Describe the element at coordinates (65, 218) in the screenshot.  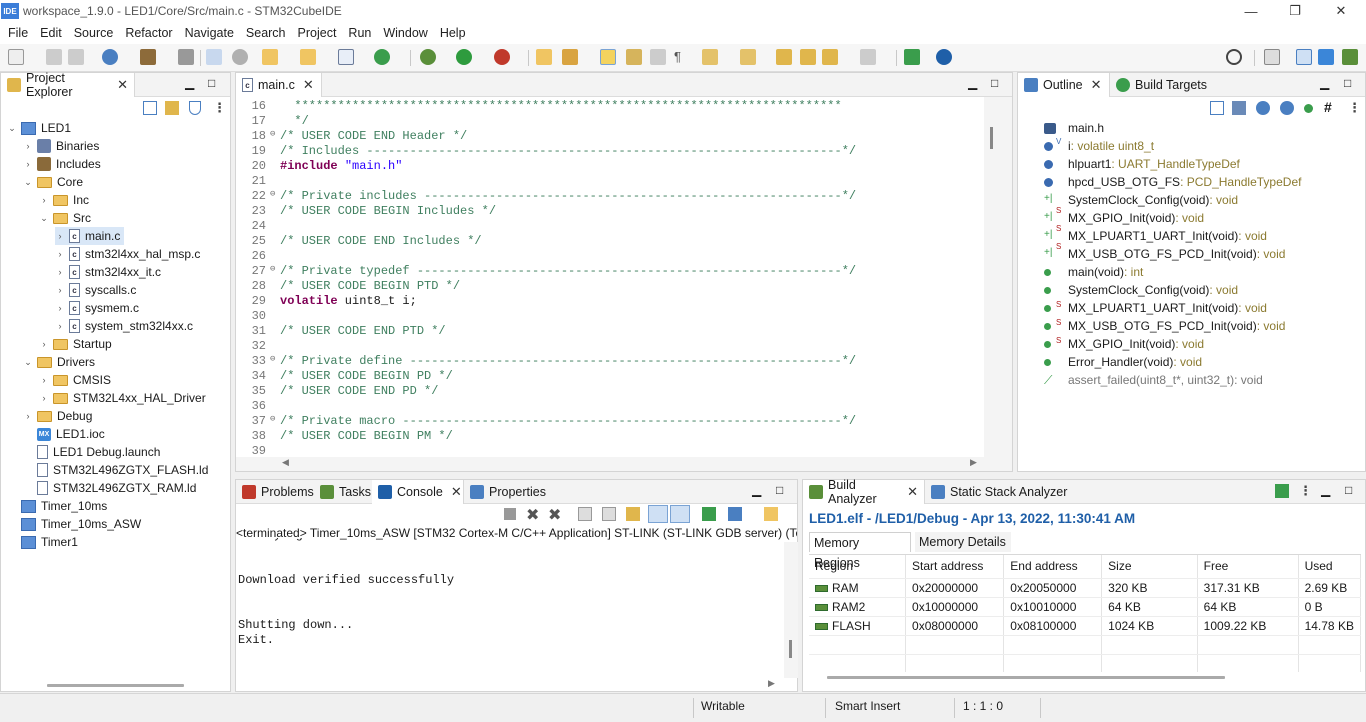
I see `tree-item: ⌄ Src` at that location.